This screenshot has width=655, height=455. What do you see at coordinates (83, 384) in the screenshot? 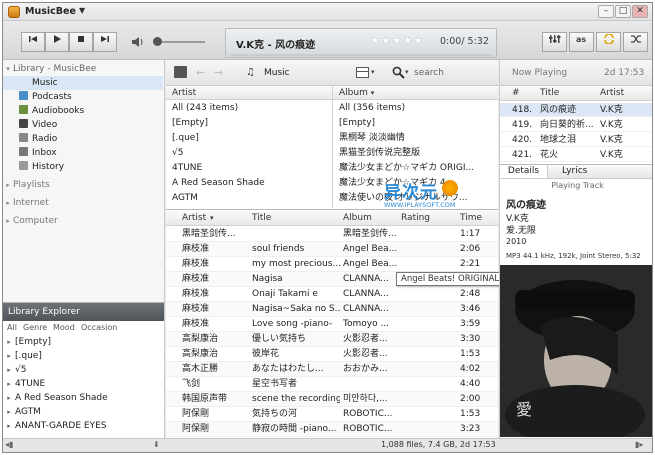
I see `list-item: ▸ 4TUNE` at bounding box center [83, 384].